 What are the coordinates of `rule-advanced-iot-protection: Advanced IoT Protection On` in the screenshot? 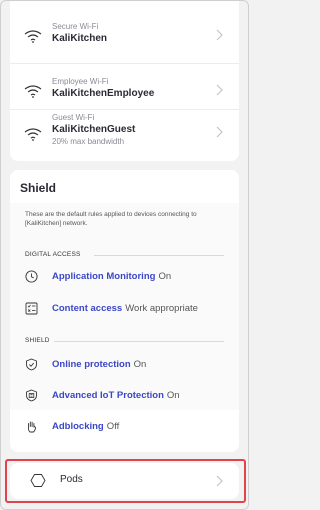 It's located at (102, 395).